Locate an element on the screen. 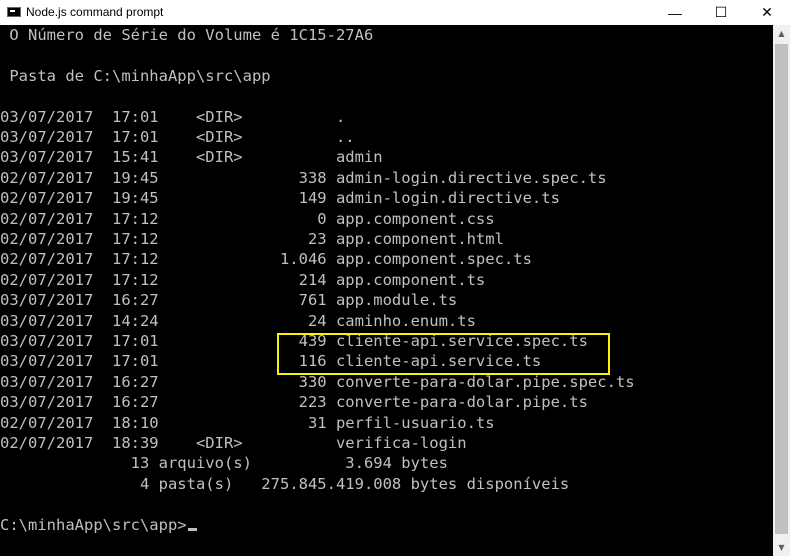 Image resolution: width=790 pixels, height=556 pixels. console-line: Pasta de C:\minhaApp\src\app is located at coordinates (135, 75).